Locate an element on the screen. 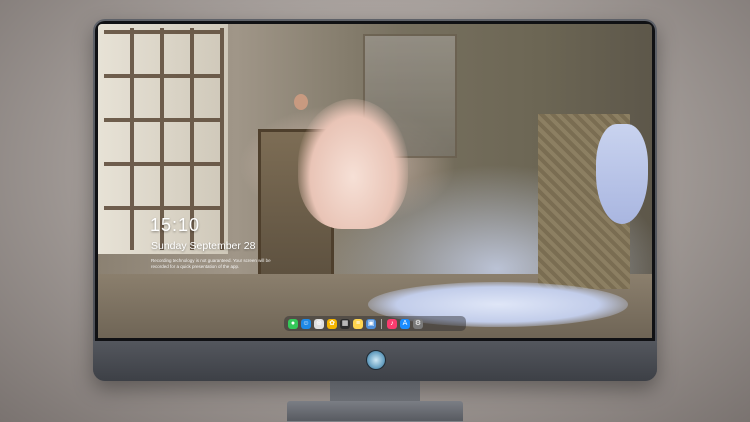 The height and width of the screenshot is (422, 750). photos-icon: ✿ is located at coordinates (332, 323).